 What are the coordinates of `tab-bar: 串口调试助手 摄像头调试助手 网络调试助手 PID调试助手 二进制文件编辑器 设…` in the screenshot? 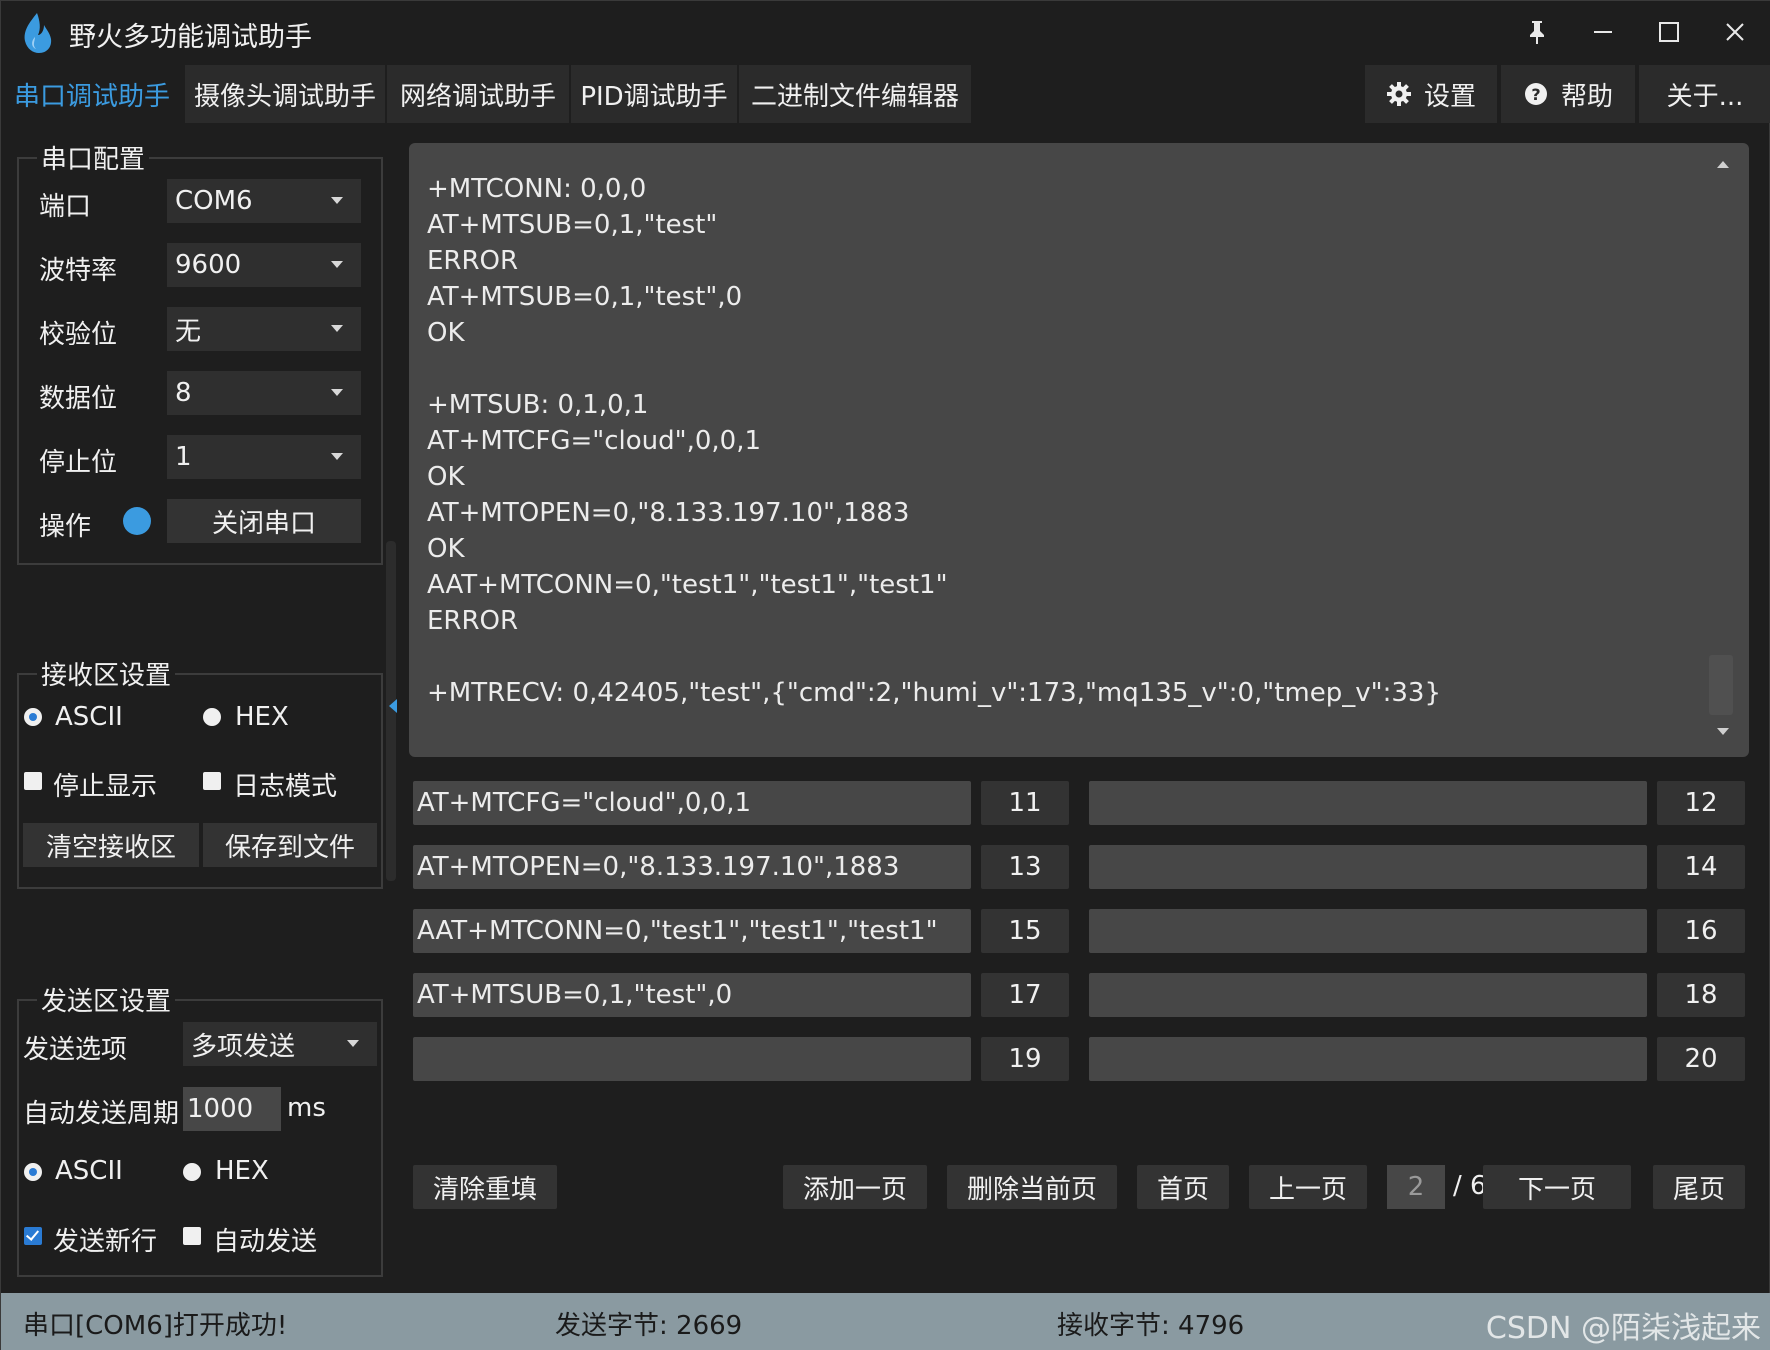 It's located at (885, 93).